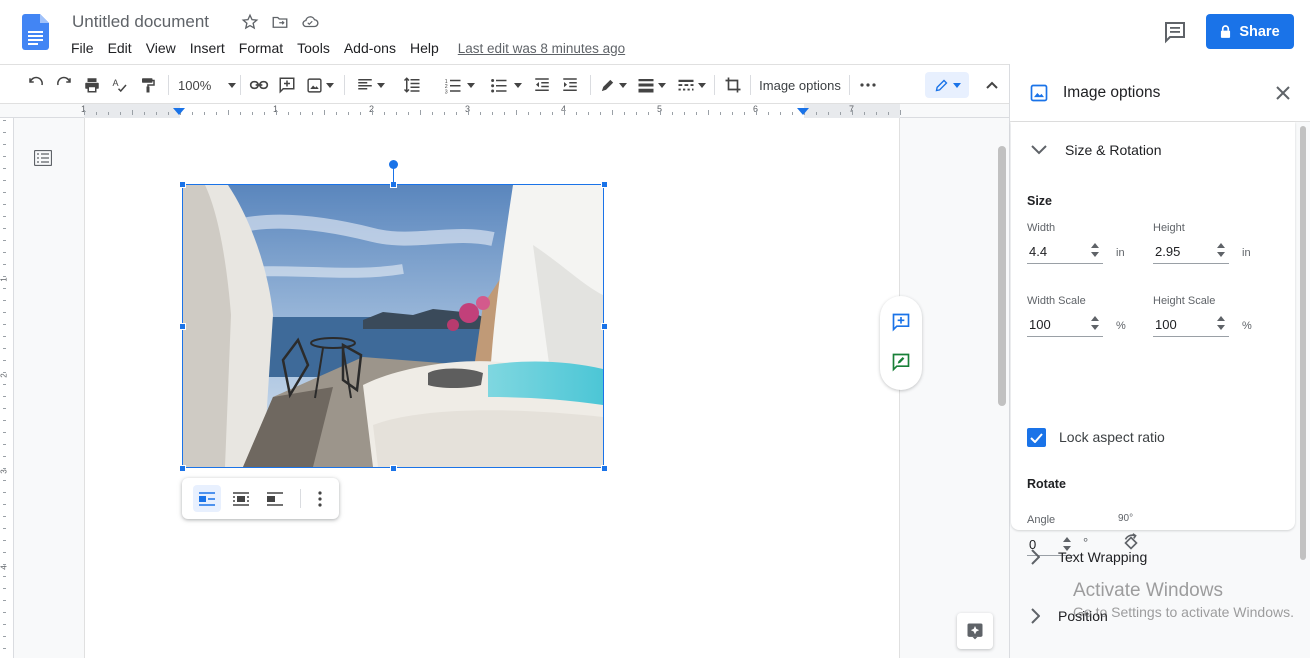  What do you see at coordinates (280, 22) in the screenshot?
I see `move-folder-icon` at bounding box center [280, 22].